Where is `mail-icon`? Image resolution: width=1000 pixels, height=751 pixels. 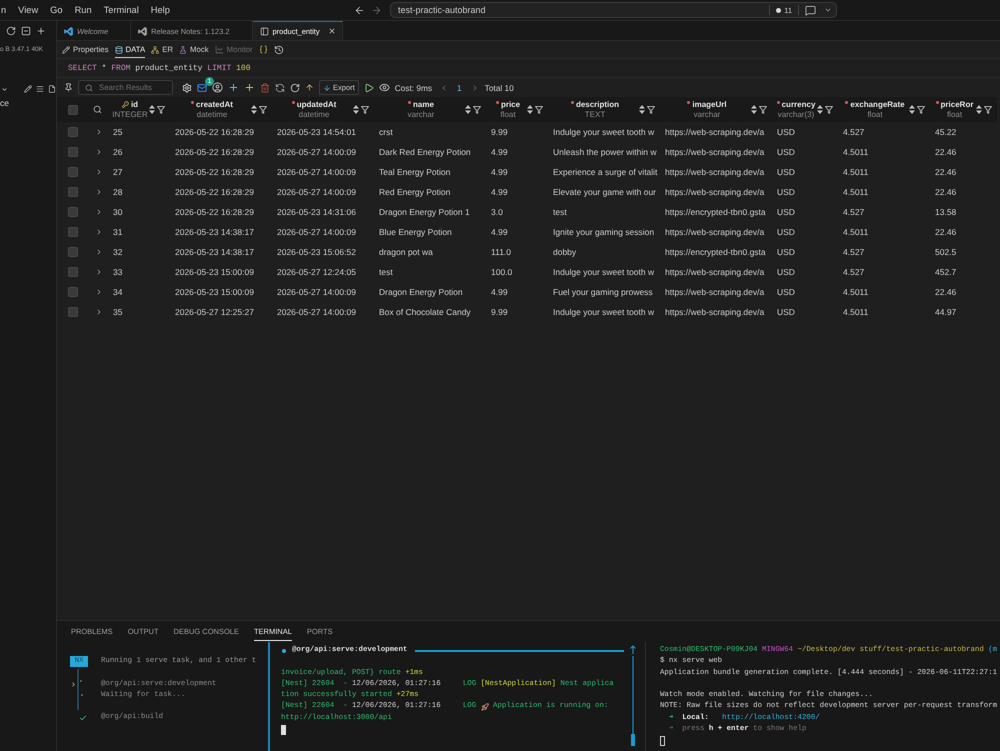 mail-icon is located at coordinates (202, 87).